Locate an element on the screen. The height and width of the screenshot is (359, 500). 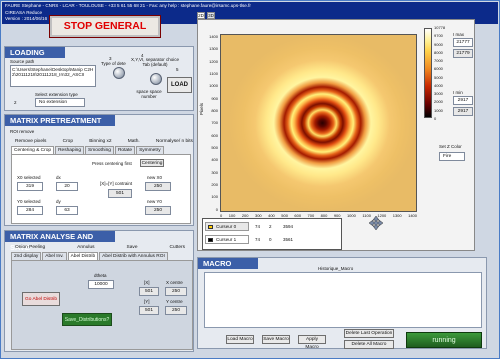
tab-remove-pixels: Remove pixels is located at coordinates (30, 141).